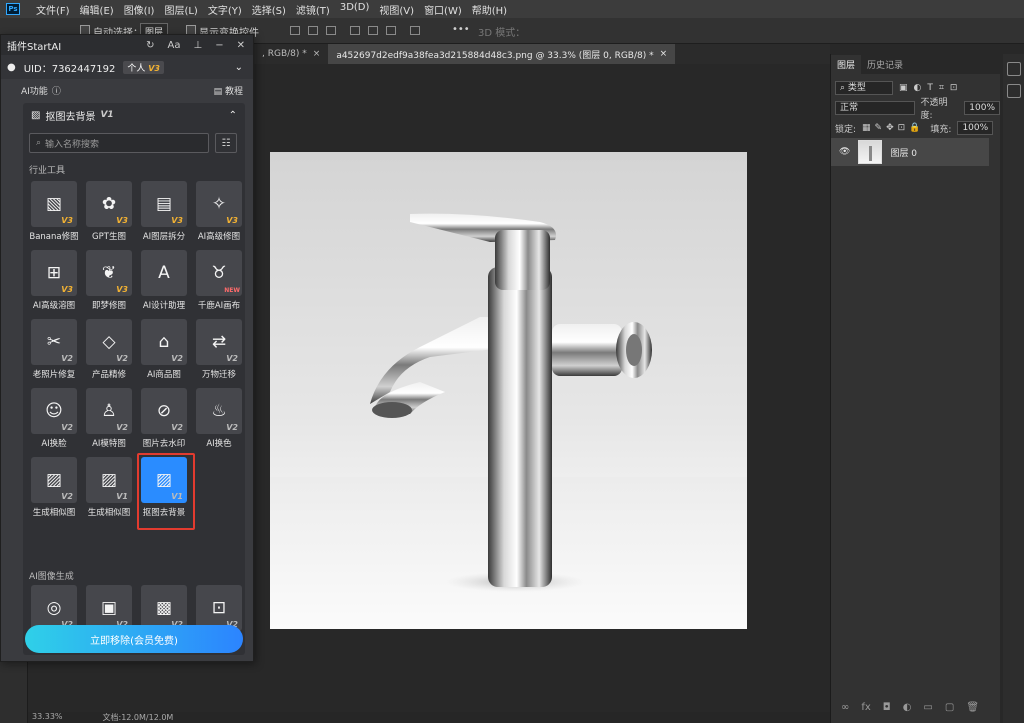  What do you see at coordinates (233, 115) in the screenshot?
I see `chevron-up-icon: ⌃` at bounding box center [233, 115].